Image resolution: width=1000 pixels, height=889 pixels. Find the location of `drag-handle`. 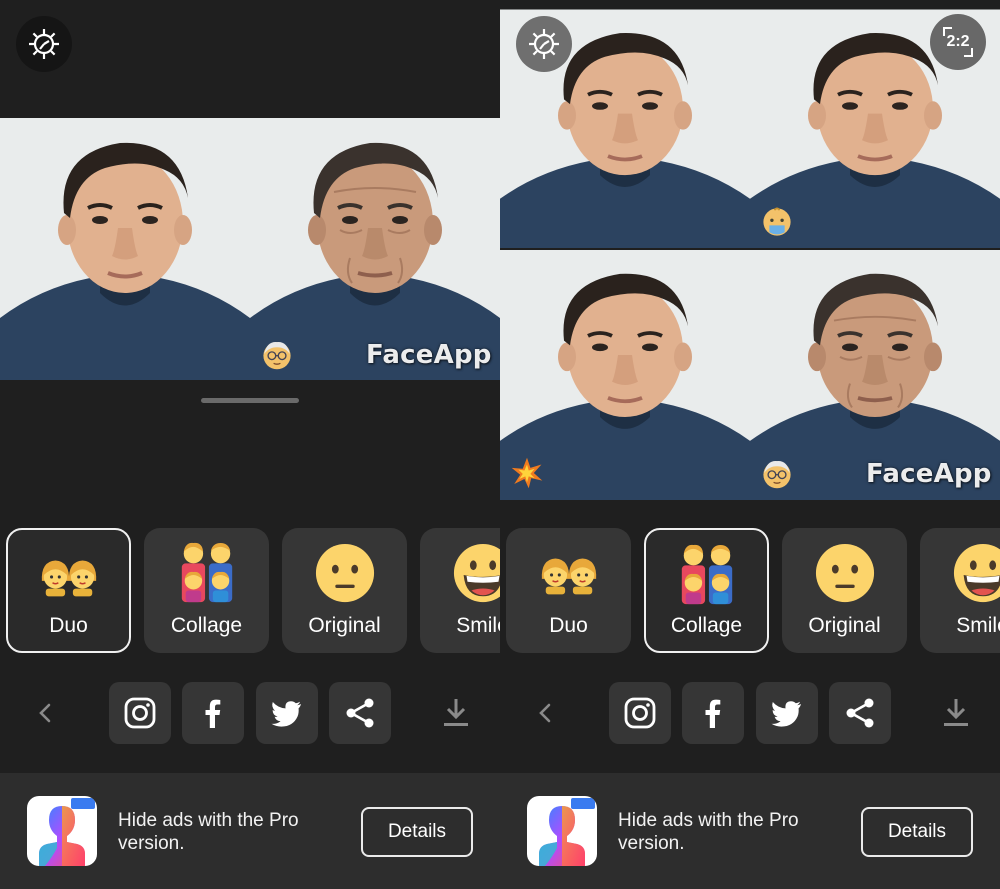

drag-handle is located at coordinates (250, 400).